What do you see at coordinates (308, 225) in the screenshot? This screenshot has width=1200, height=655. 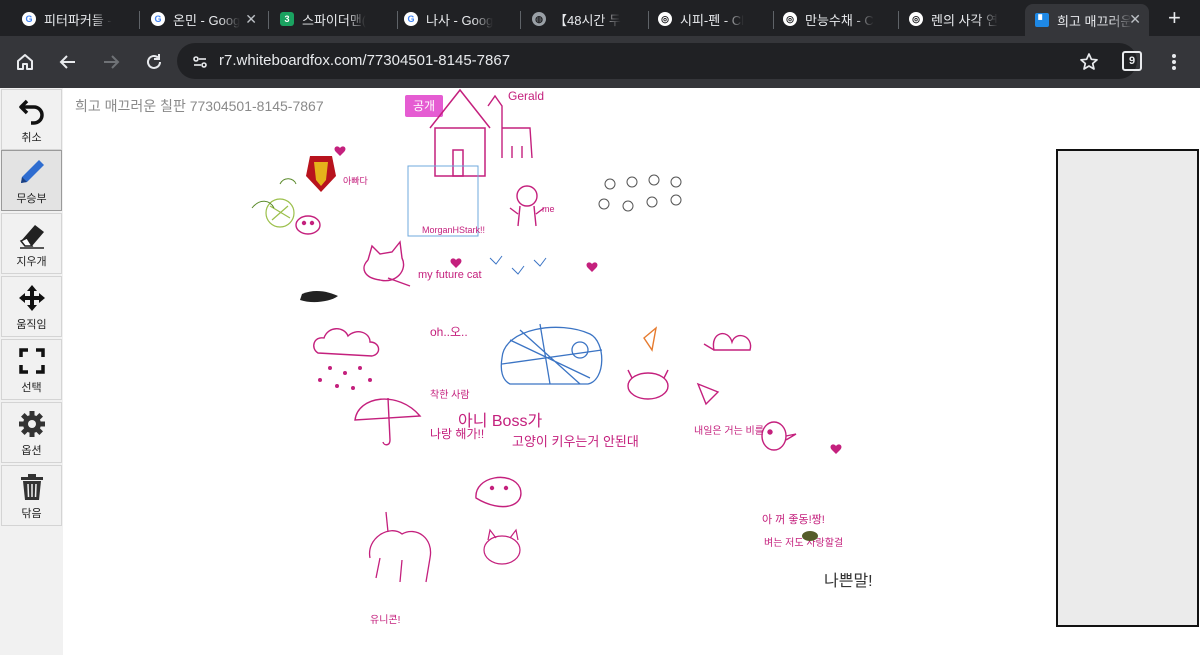 I see `face-doodle` at bounding box center [308, 225].